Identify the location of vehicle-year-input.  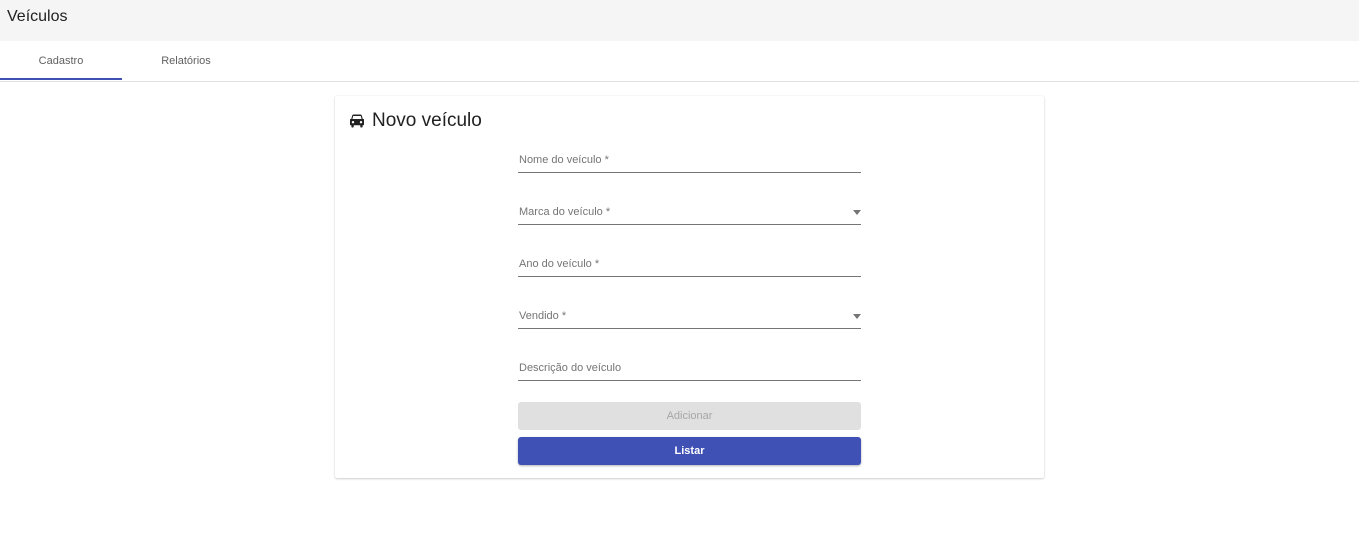
(689, 266).